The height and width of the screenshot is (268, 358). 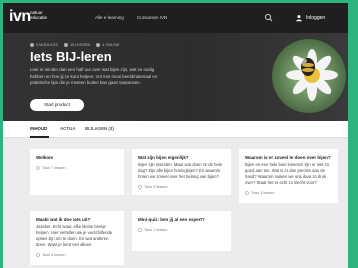 What do you see at coordinates (45, 157) in the screenshot?
I see `card-title: Welkom` at bounding box center [45, 157].